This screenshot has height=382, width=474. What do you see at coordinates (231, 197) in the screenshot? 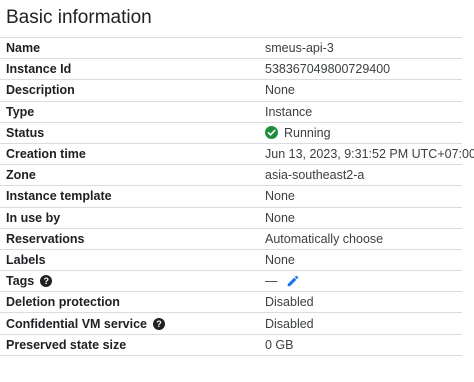
I see `table-row: Instance template None` at bounding box center [231, 197].